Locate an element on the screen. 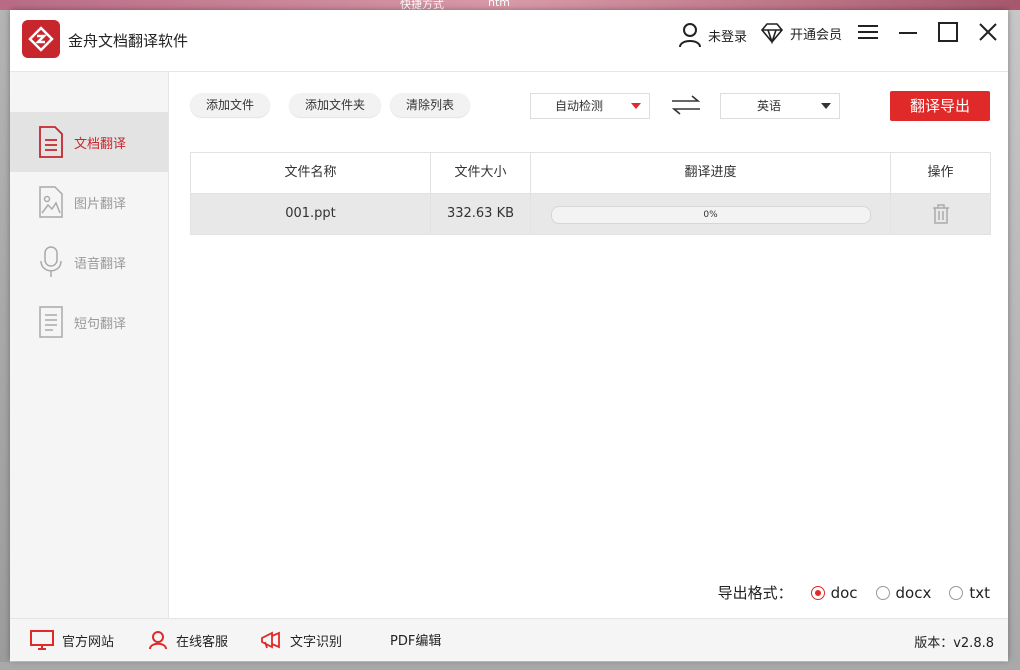 This screenshot has width=1020, height=670. vip-label: 开通会员 is located at coordinates (816, 35).